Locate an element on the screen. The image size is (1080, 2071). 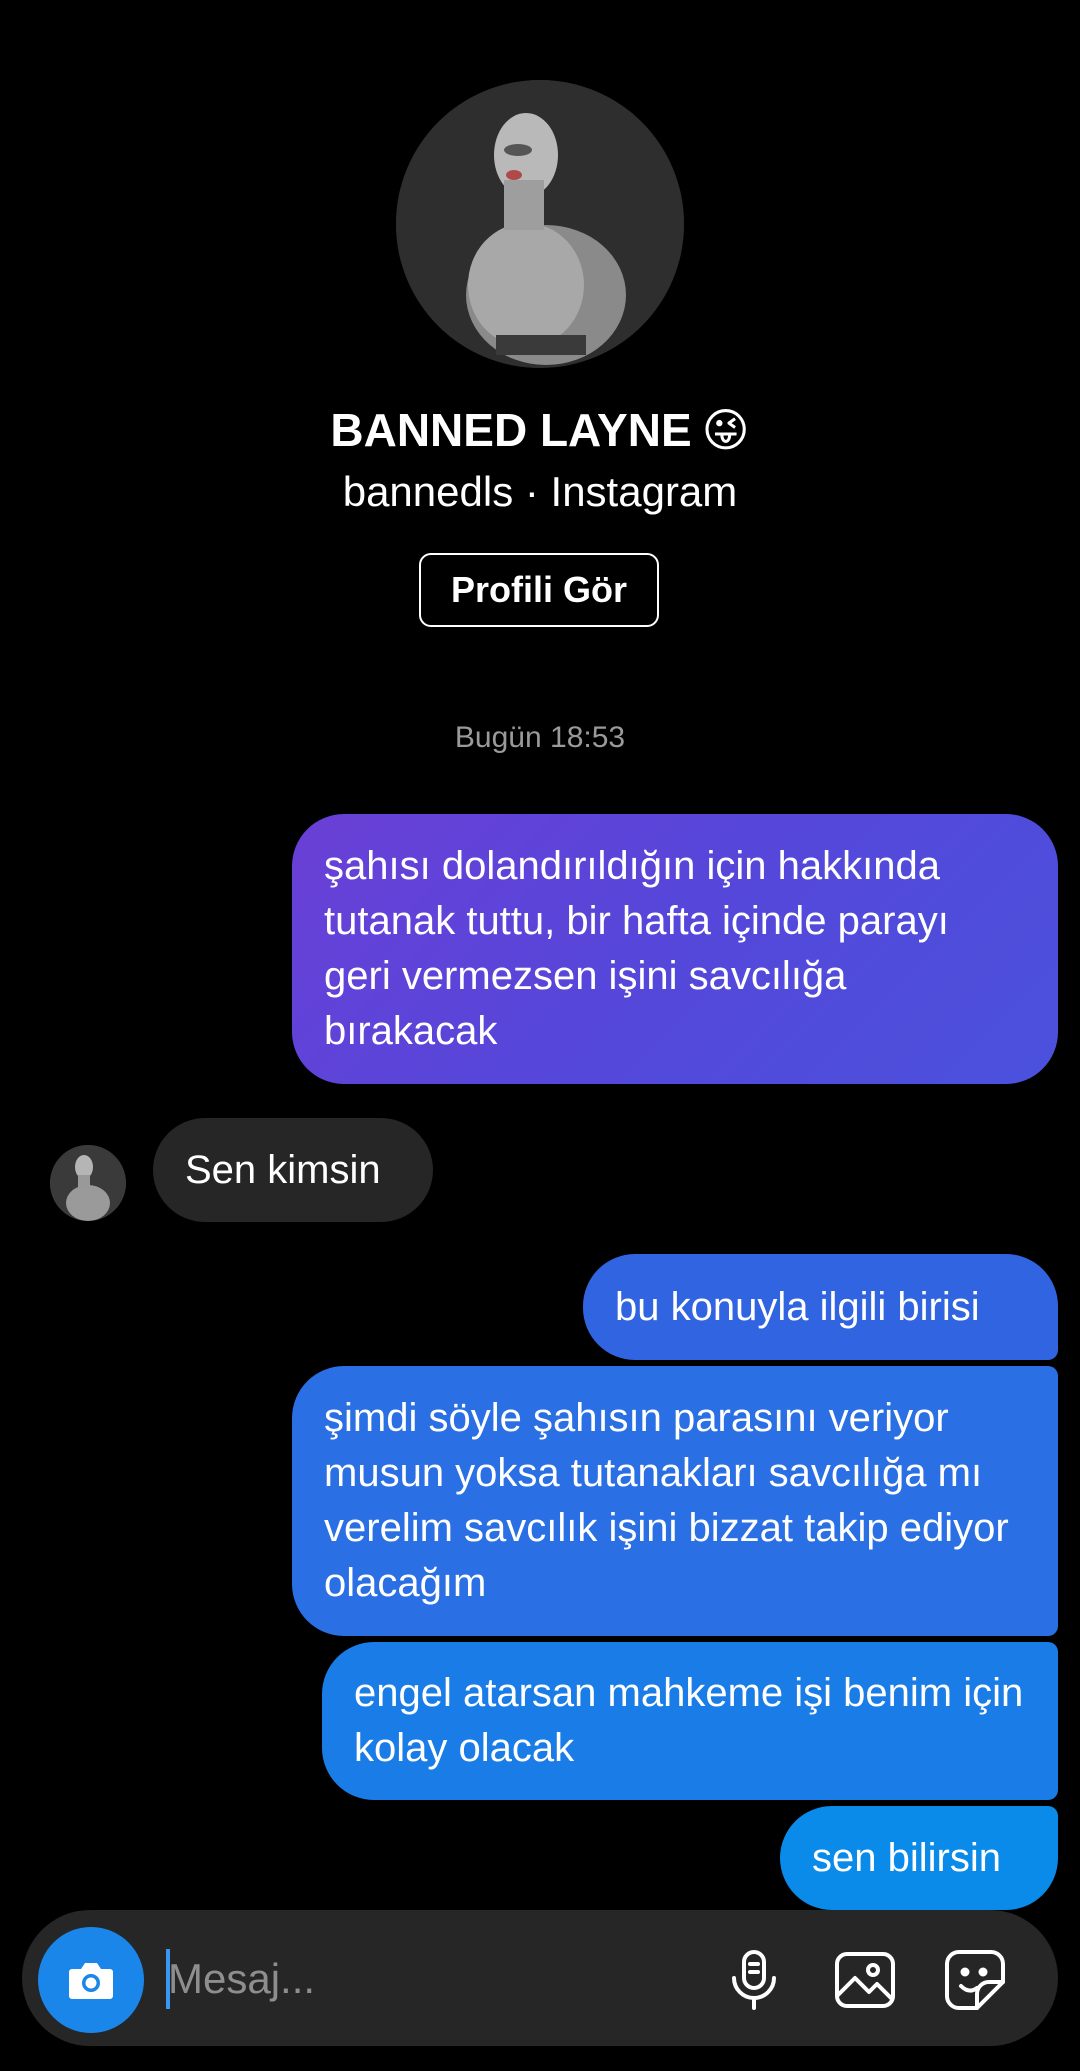
sticker-button is located at coordinates (975, 1980).